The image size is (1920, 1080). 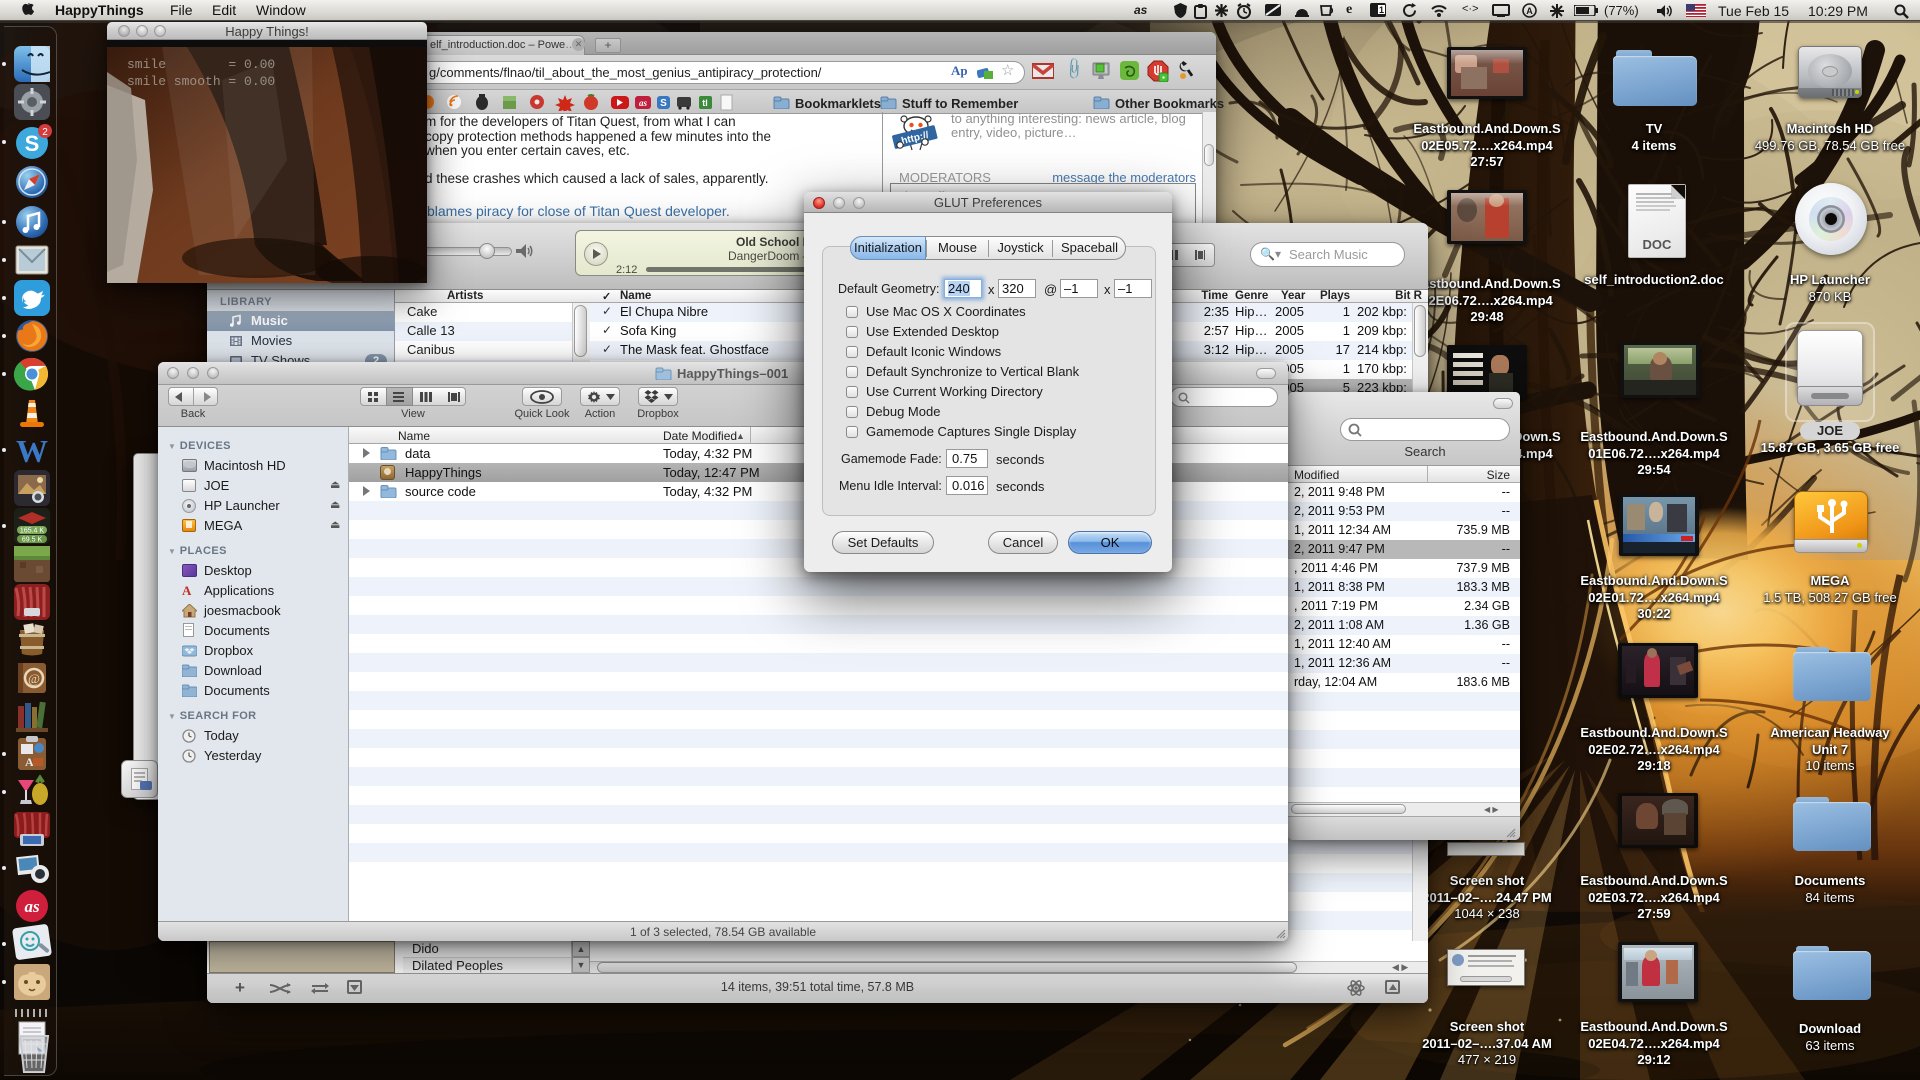 What do you see at coordinates (201, 64) in the screenshot?
I see `svg-text: smile = 0.00` at bounding box center [201, 64].